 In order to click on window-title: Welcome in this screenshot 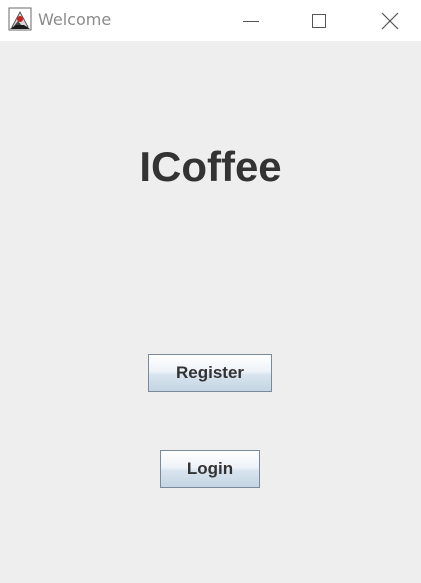, I will do `click(75, 19)`.